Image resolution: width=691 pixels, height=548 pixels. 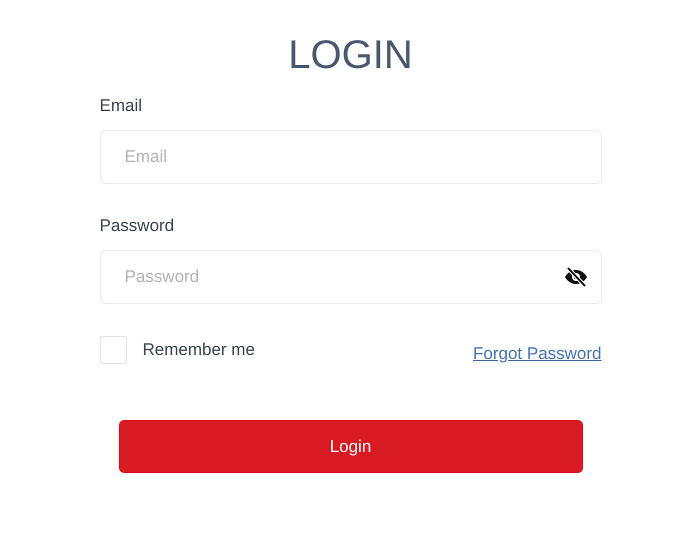 What do you see at coordinates (198, 350) in the screenshot?
I see `checkbox-label: Remember me` at bounding box center [198, 350].